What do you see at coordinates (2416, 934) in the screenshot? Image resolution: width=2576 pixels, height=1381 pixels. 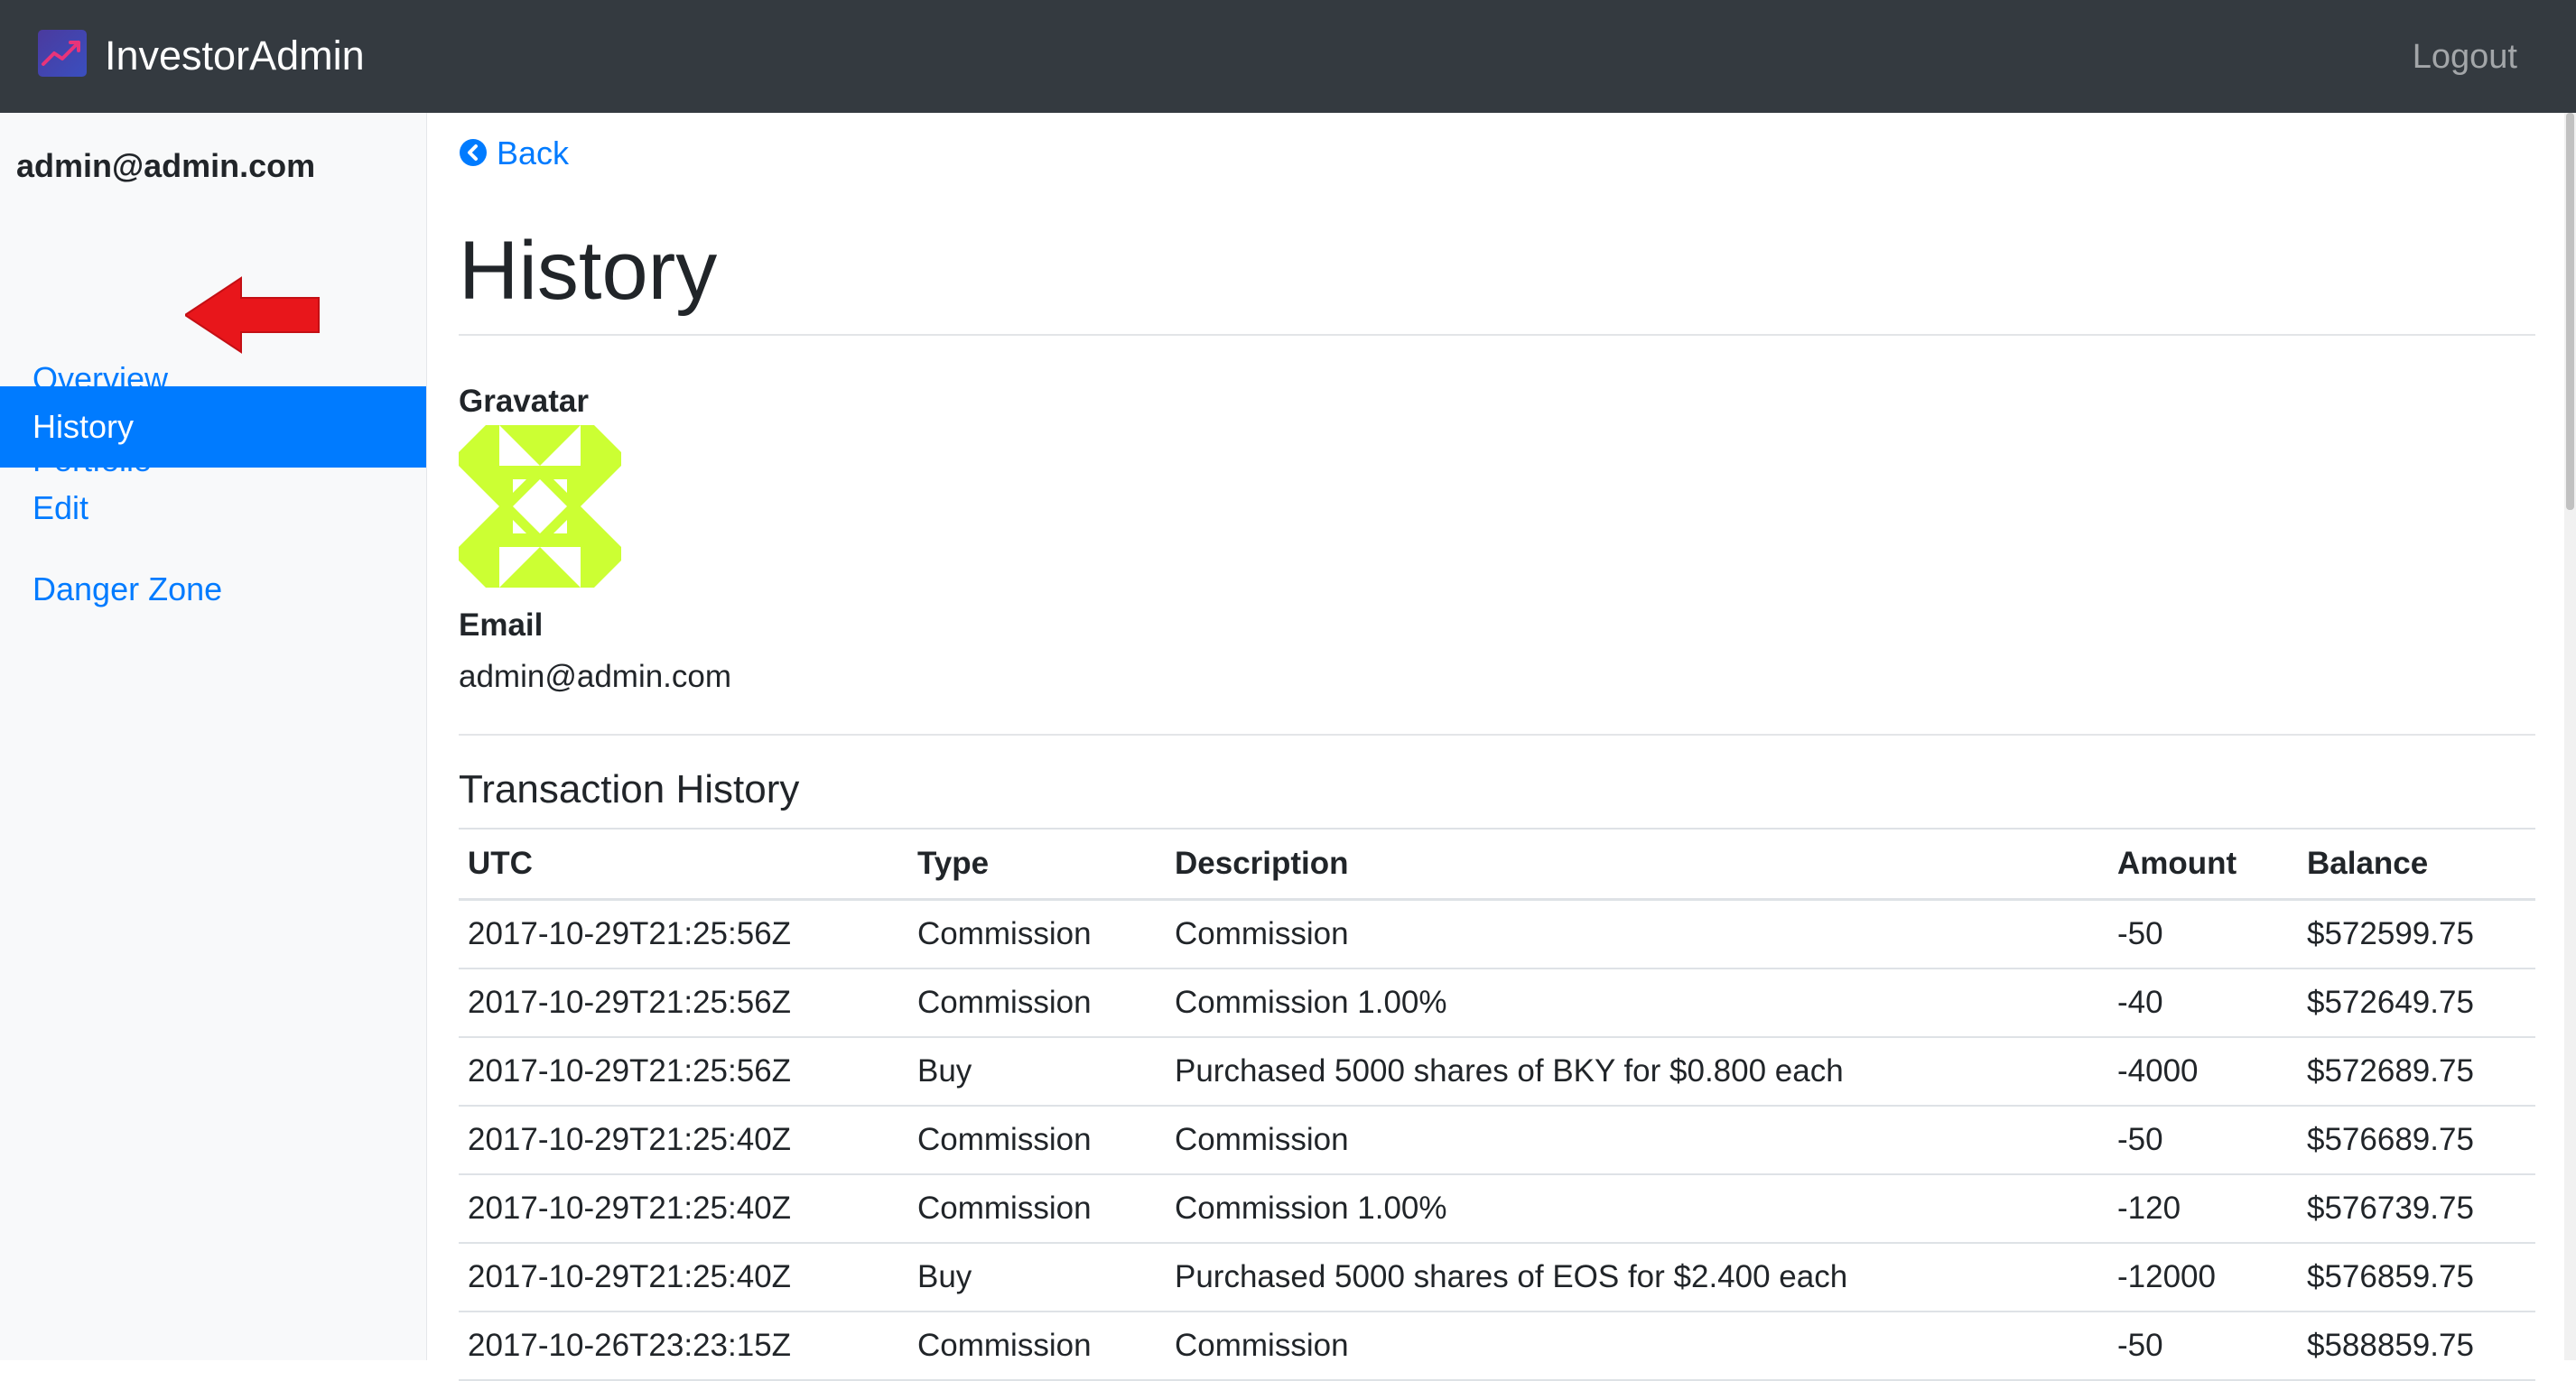 I see `cell-balance: $572599.75` at bounding box center [2416, 934].